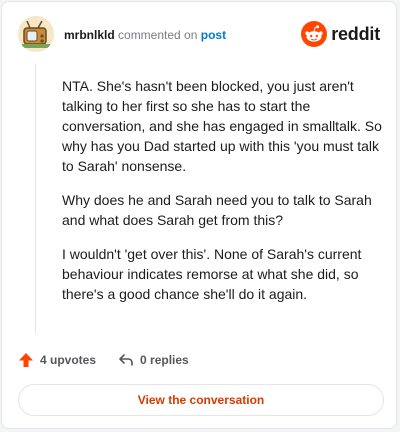  I want to click on avatar-icon, so click(36, 34).